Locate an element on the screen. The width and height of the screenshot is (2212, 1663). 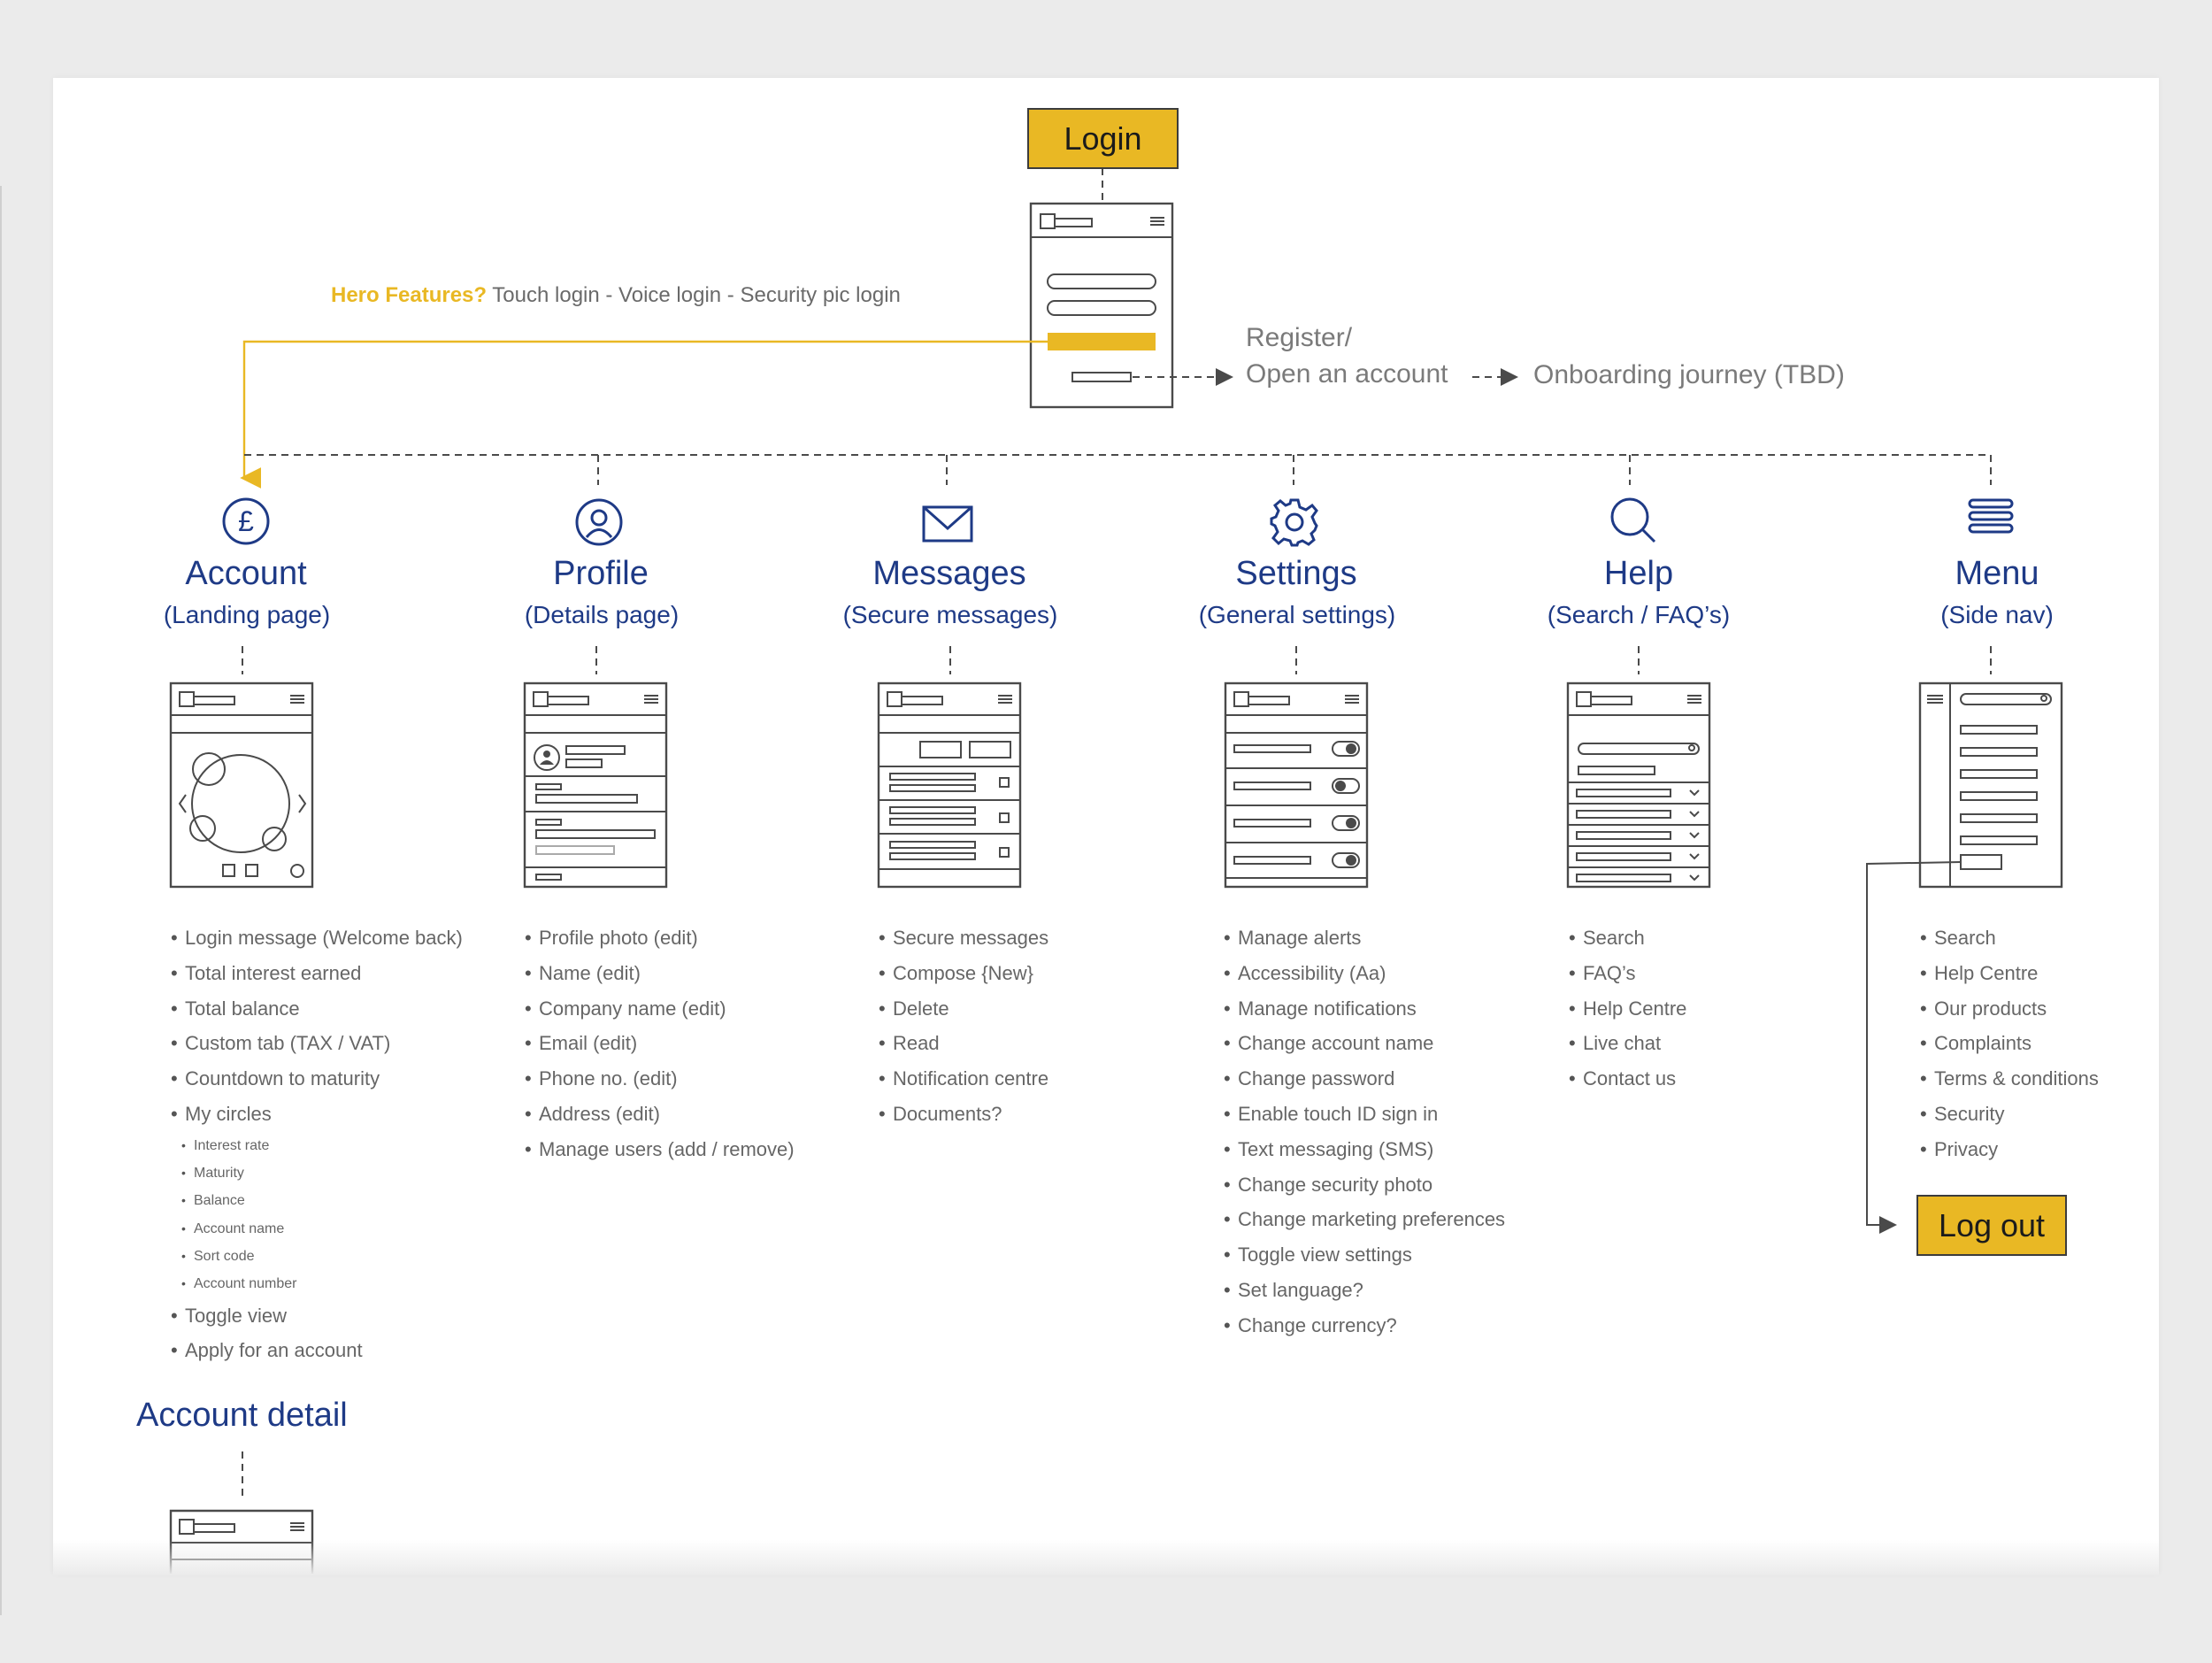
list-item: Total balance is located at coordinates (317, 1009).